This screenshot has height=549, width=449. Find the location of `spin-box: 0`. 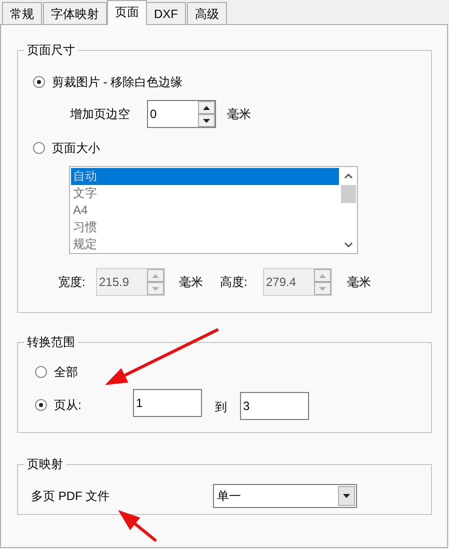

spin-box: 0 is located at coordinates (181, 114).